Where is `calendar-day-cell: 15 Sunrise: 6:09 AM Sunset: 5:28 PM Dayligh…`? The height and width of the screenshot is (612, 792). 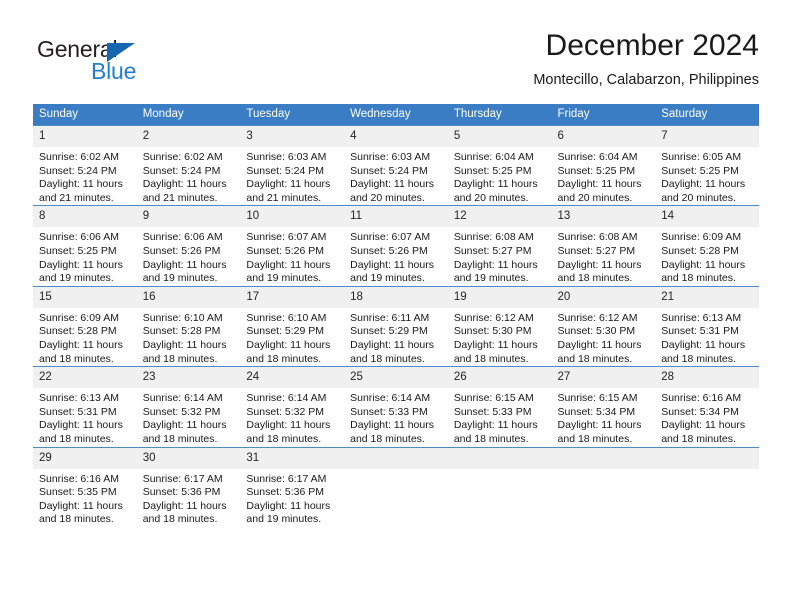 calendar-day-cell: 15 Sunrise: 6:09 AM Sunset: 5:28 PM Dayligh… is located at coordinates (85, 326).